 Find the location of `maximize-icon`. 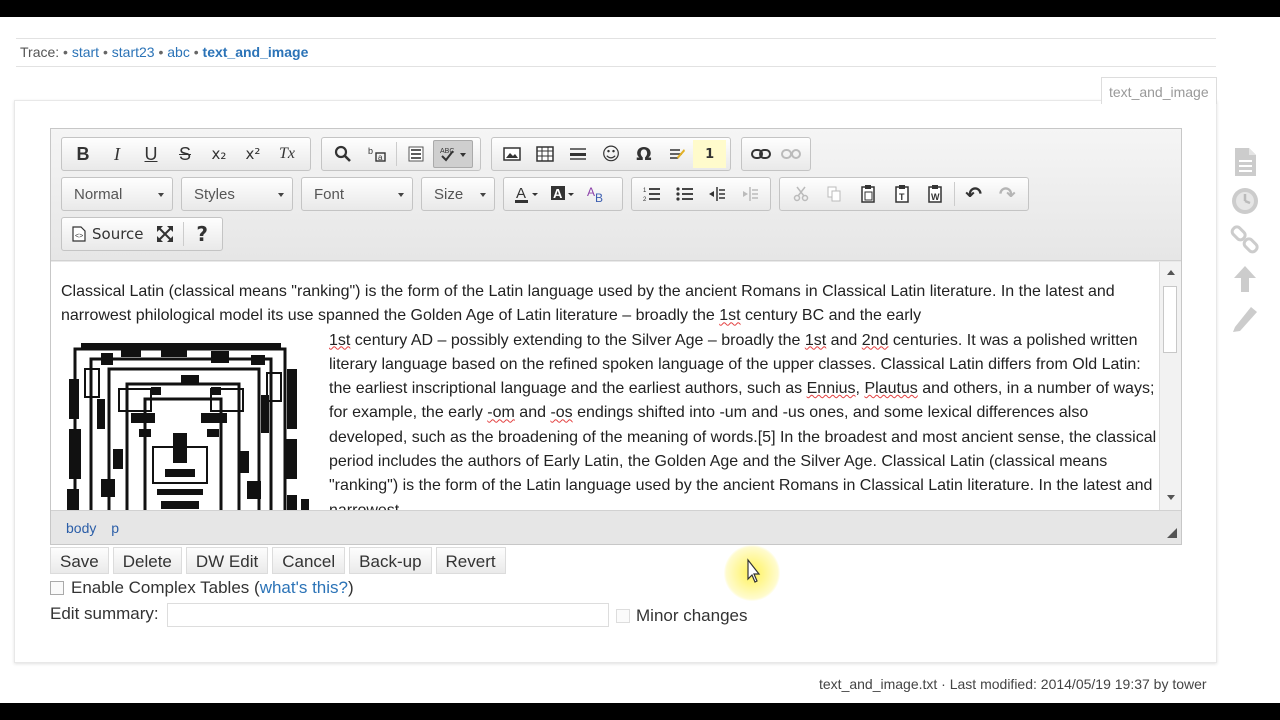

maximize-icon is located at coordinates (166, 234).